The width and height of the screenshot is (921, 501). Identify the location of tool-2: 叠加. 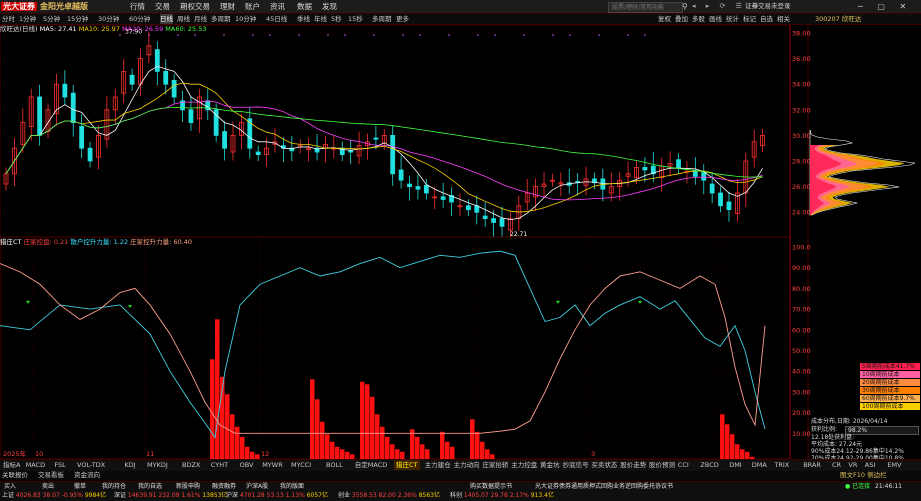
(681, 19).